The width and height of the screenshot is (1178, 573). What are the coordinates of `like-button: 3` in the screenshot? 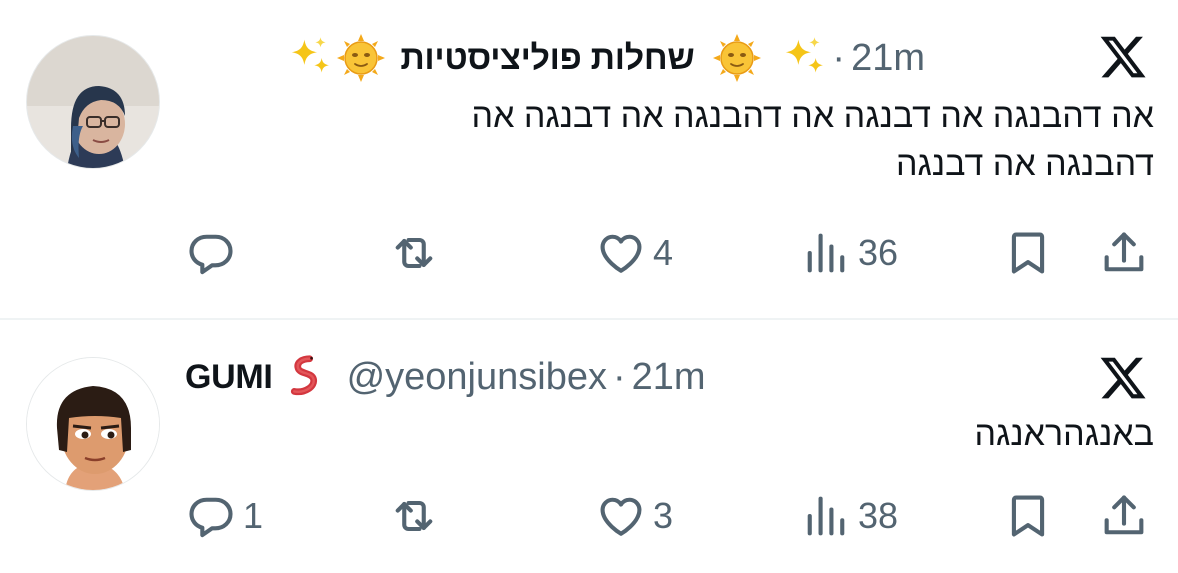 It's located at (634, 516).